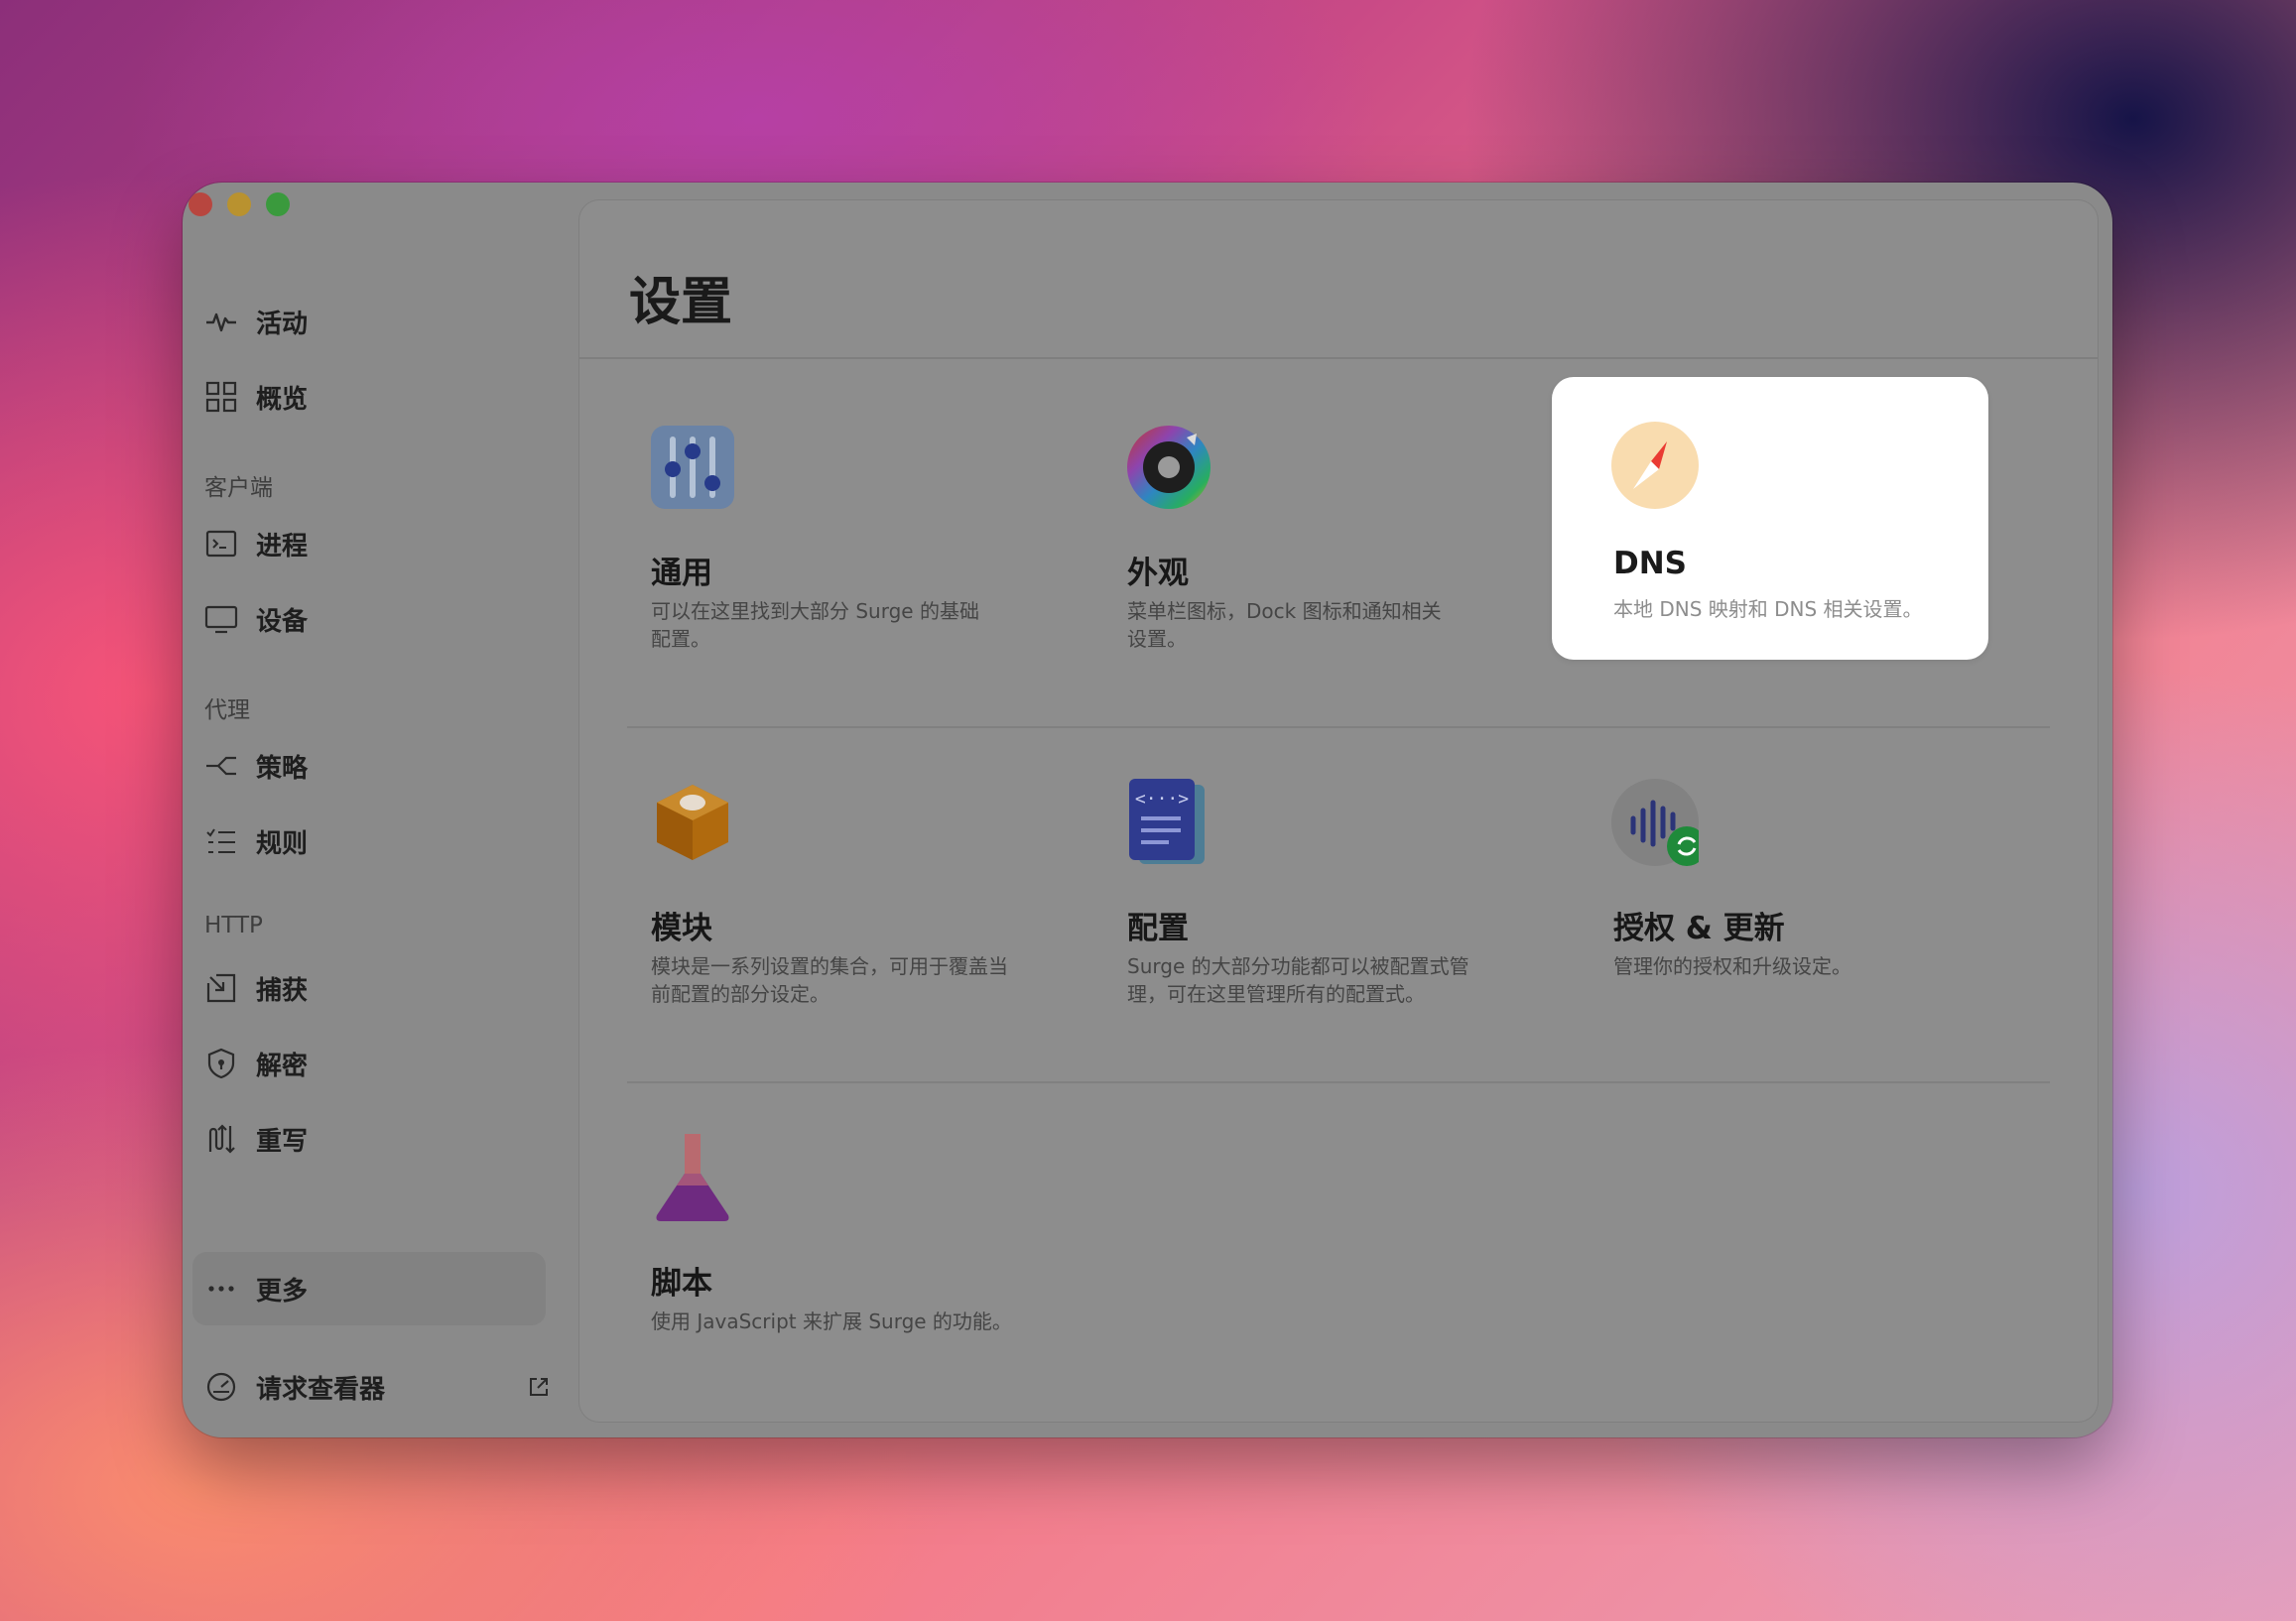 The height and width of the screenshot is (1621, 2296). Describe the element at coordinates (221, 1063) in the screenshot. I see `shield-icon` at that location.